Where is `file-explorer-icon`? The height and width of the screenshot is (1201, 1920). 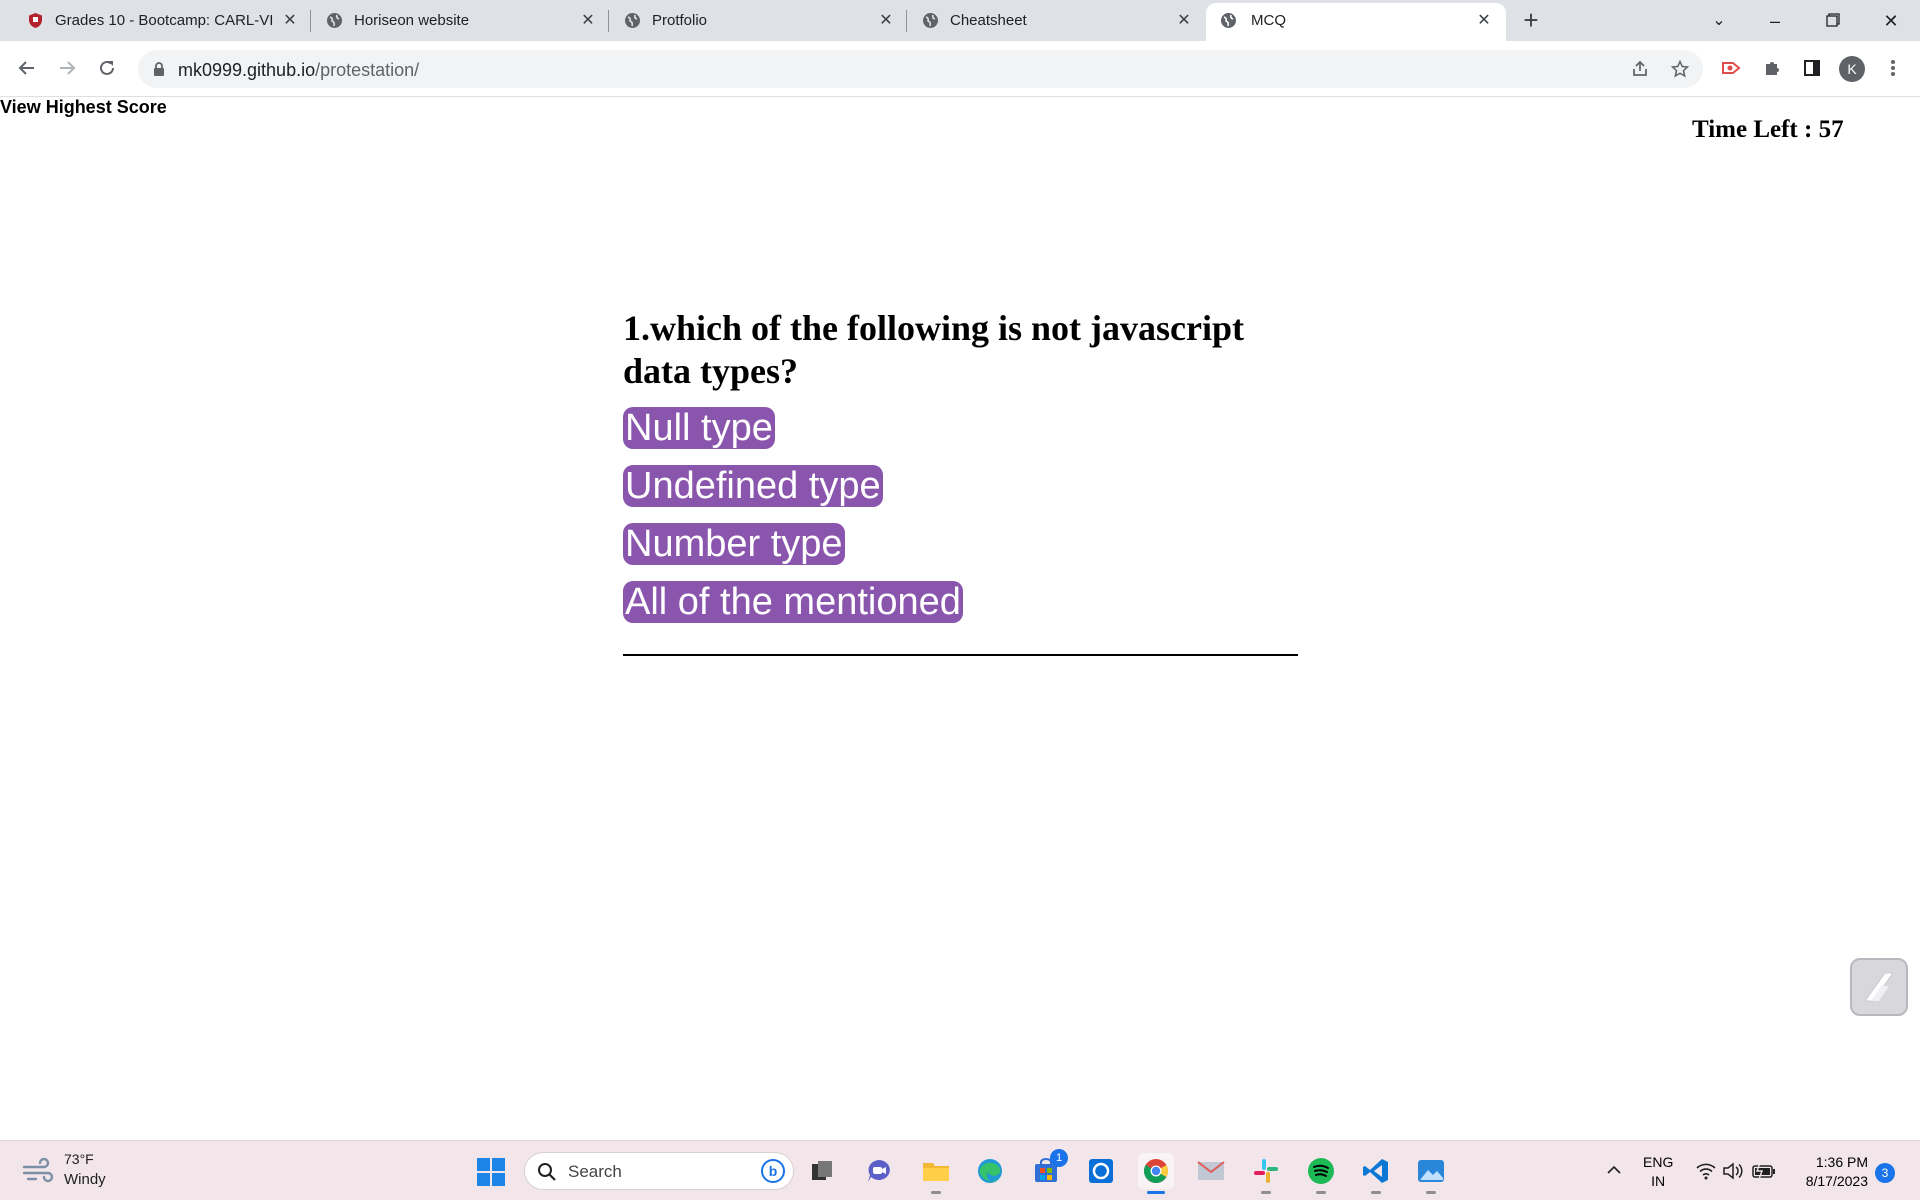 file-explorer-icon is located at coordinates (936, 1173).